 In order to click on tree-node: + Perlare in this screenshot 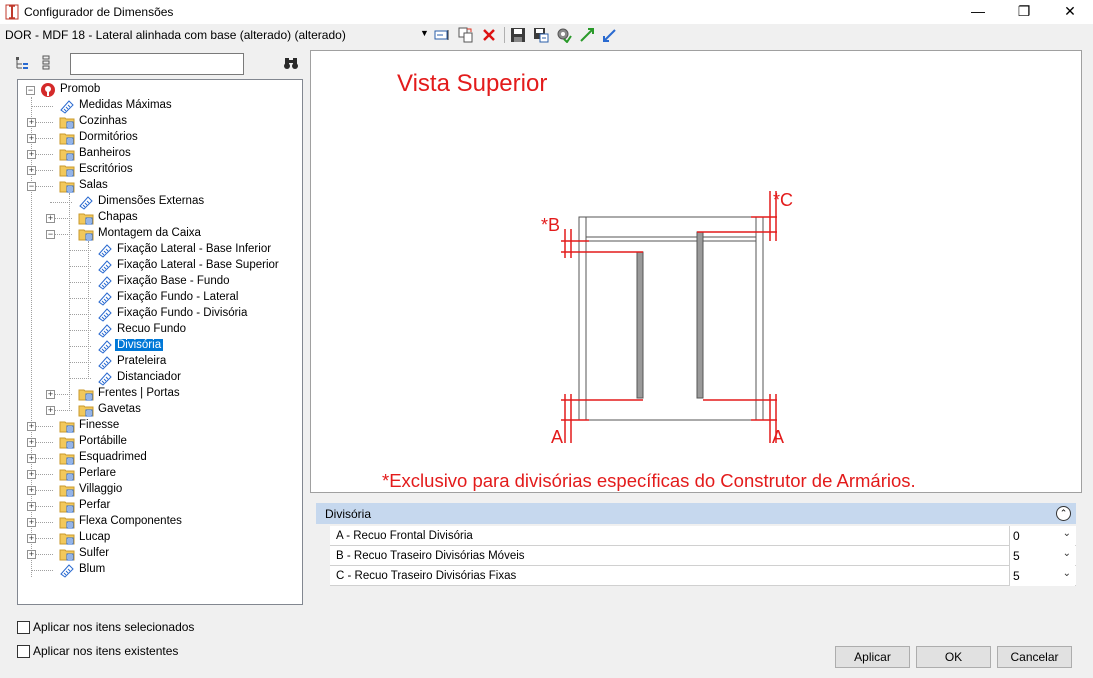, I will do `click(158, 474)`.